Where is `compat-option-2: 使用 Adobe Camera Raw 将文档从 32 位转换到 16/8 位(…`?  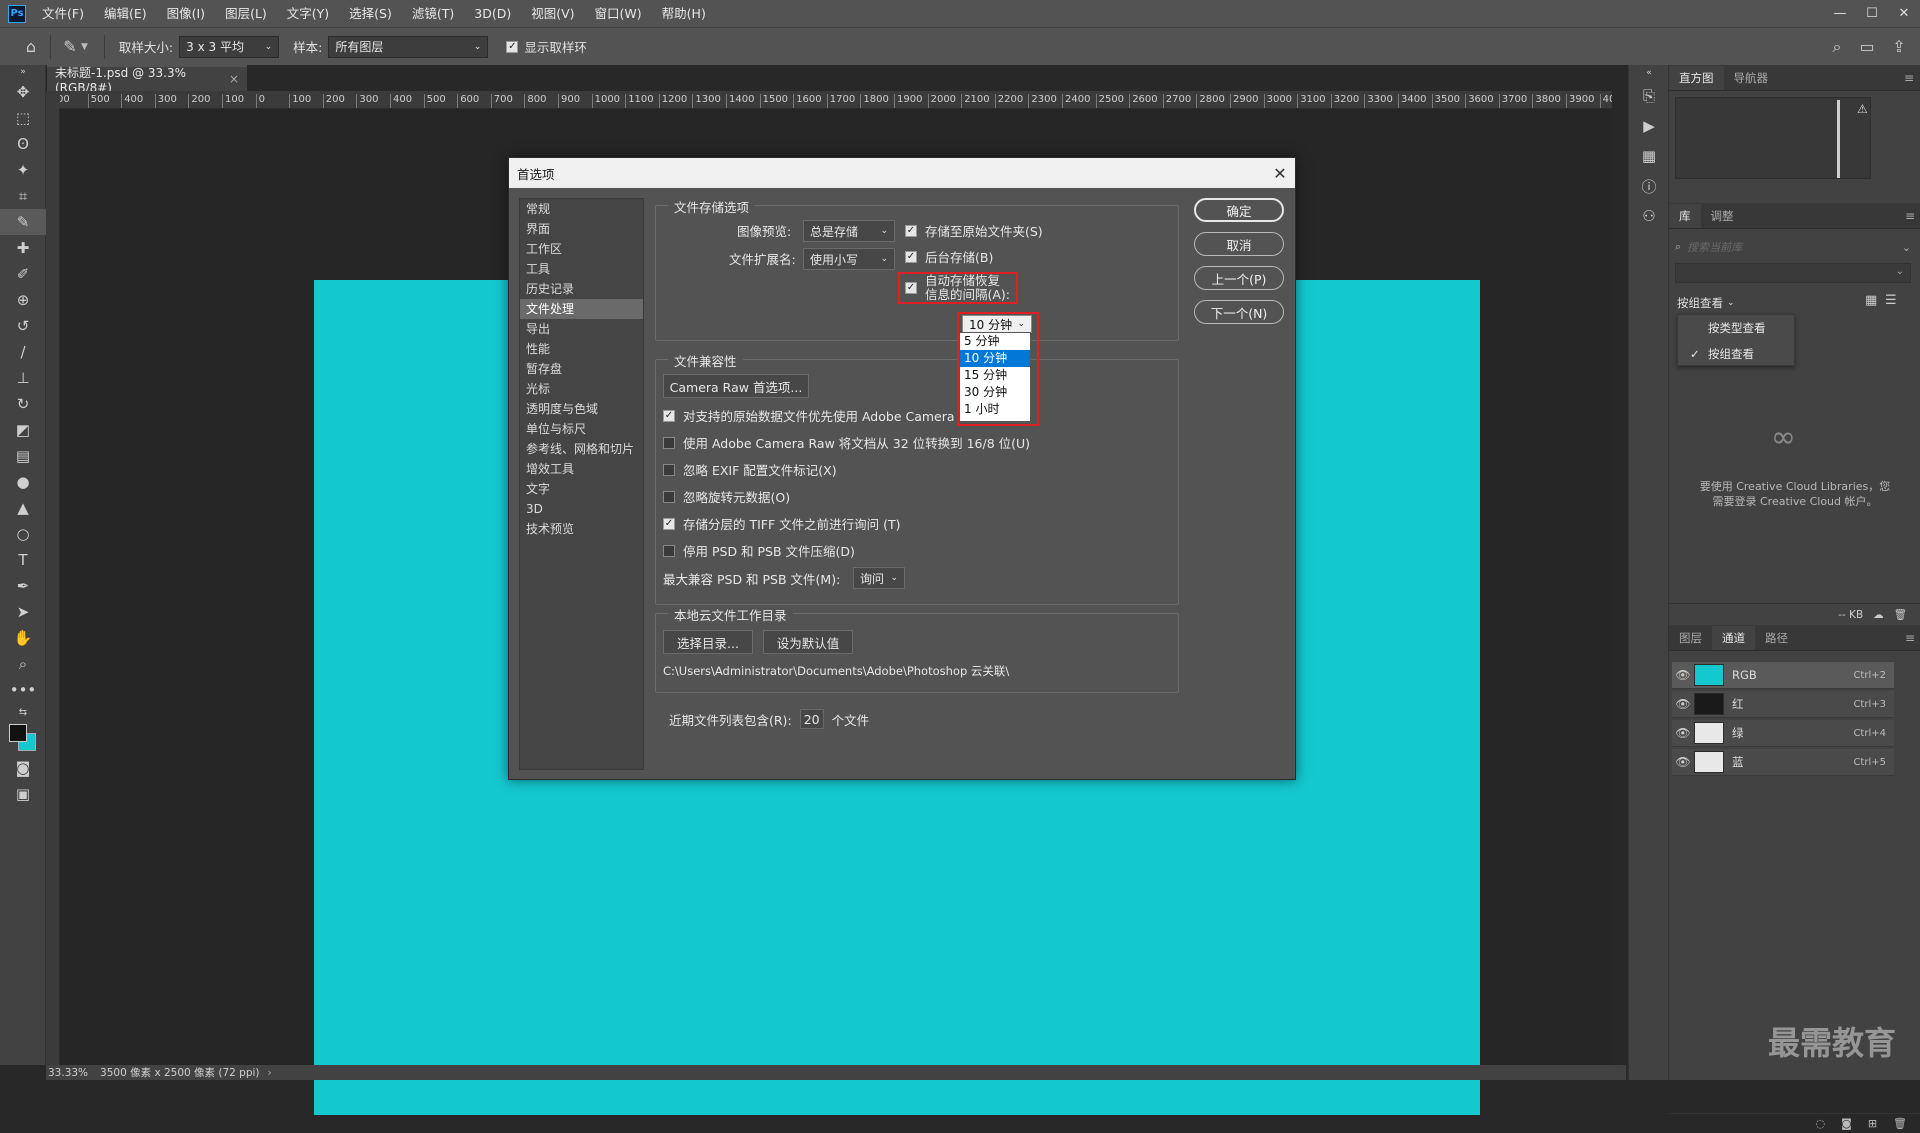
compat-option-2: 使用 Adobe Camera Raw 将文档从 32 位转换到 16/8 位(… is located at coordinates (846, 442).